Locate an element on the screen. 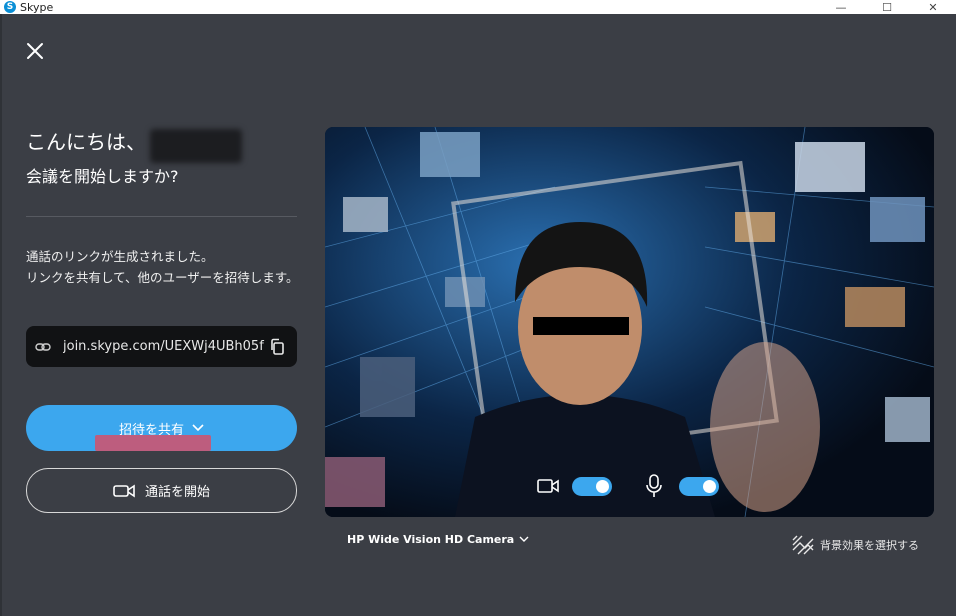 This screenshot has width=956, height=616. info-line-1: 通話のリンクが生成されました。 is located at coordinates (120, 256).